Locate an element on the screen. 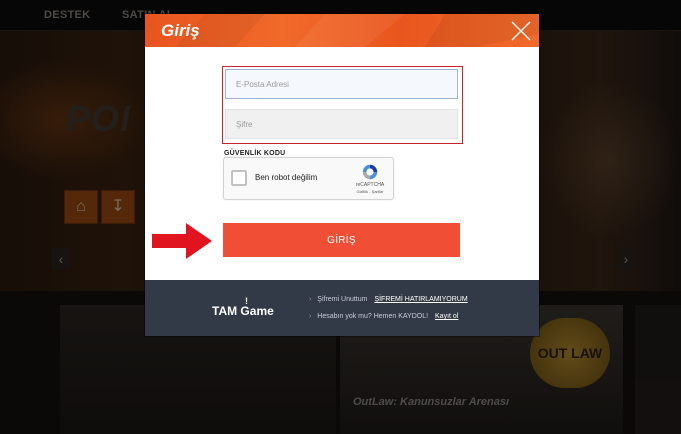 The image size is (681, 434). email-input is located at coordinates (341, 84).